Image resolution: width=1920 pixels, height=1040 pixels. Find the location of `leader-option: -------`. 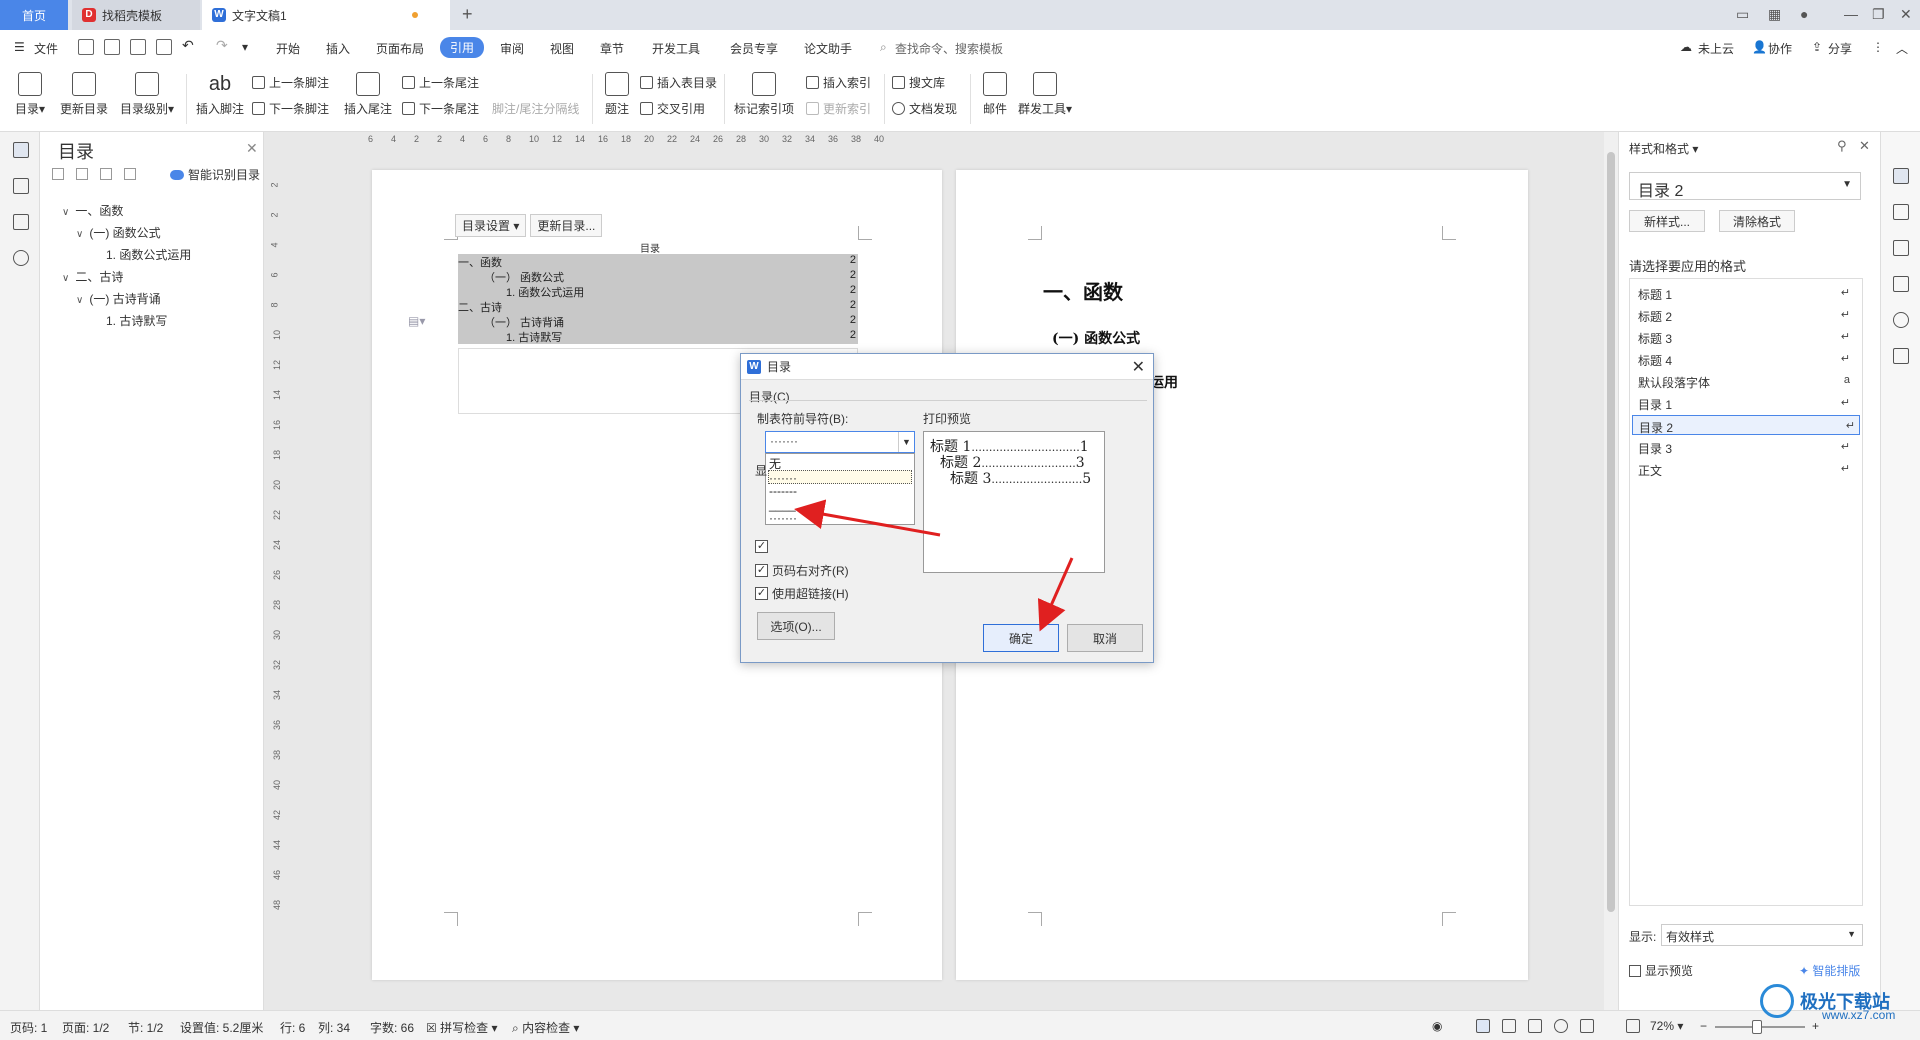

leader-option: ------- is located at coordinates (783, 491).